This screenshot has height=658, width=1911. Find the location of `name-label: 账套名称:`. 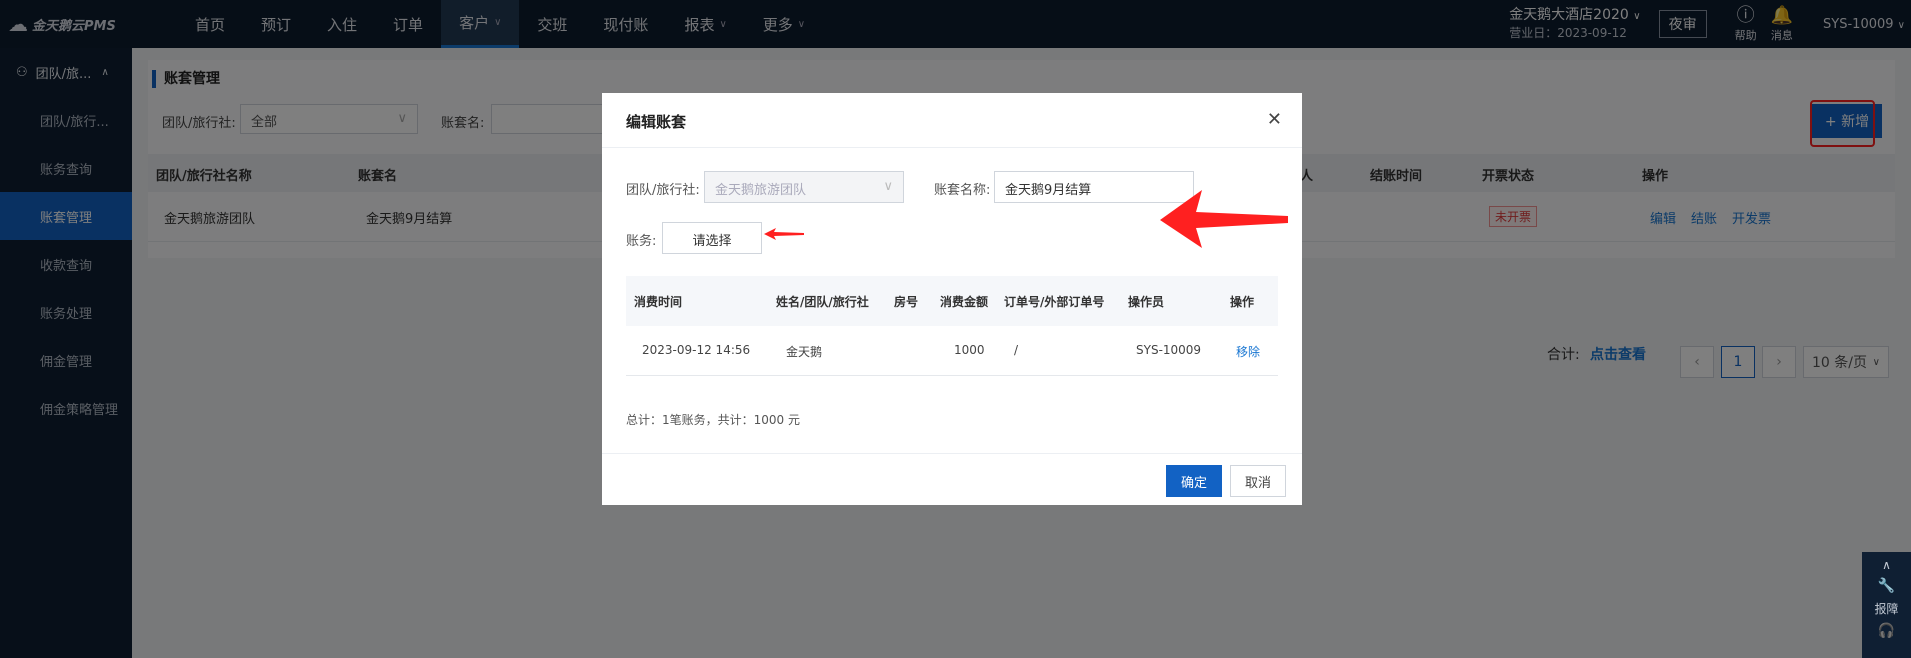

name-label: 账套名称: is located at coordinates (962, 190).